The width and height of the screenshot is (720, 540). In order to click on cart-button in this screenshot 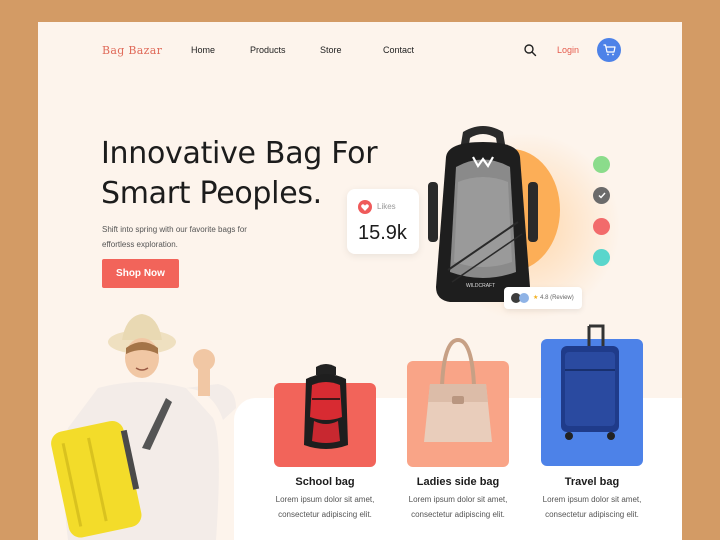, I will do `click(609, 50)`.